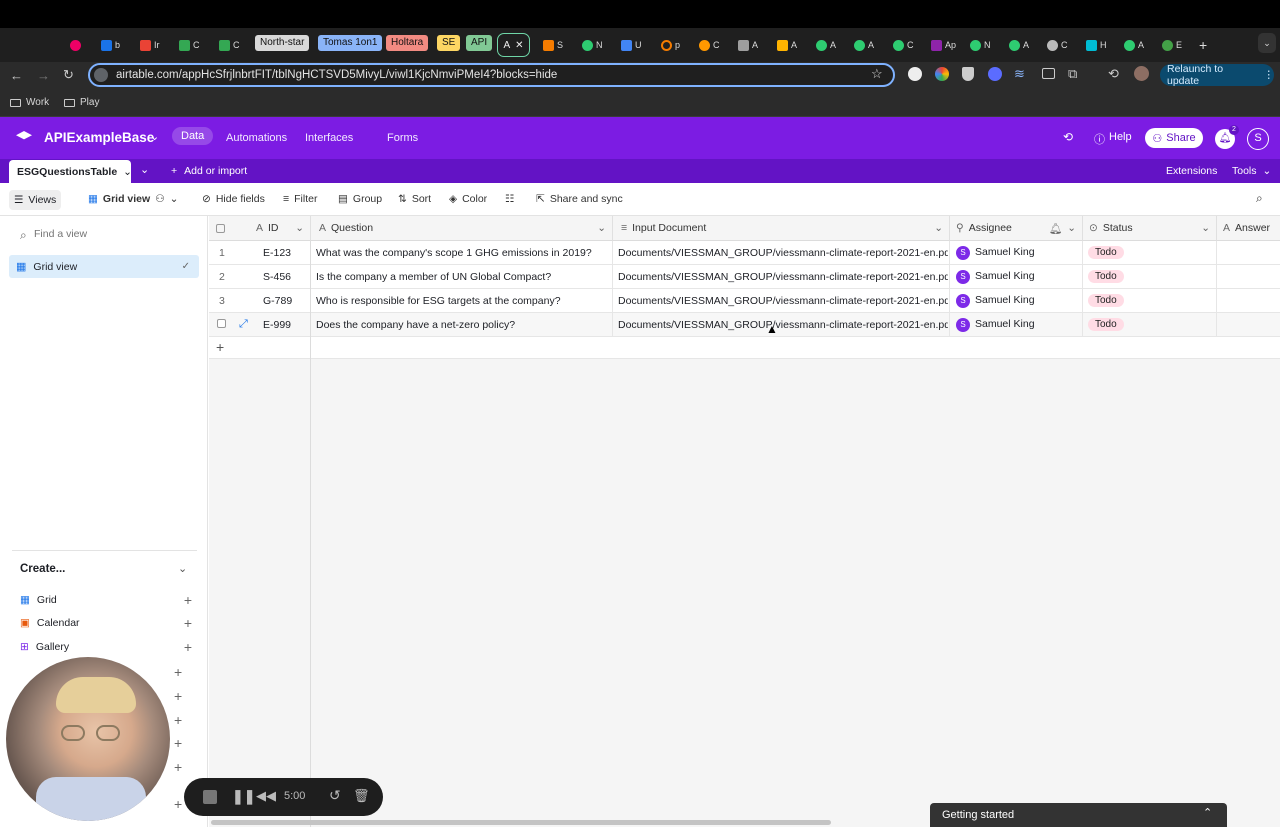 The width and height of the screenshot is (1280, 827). Describe the element at coordinates (1072, 74) in the screenshot. I see `puzzle-icon: ⧉` at that location.